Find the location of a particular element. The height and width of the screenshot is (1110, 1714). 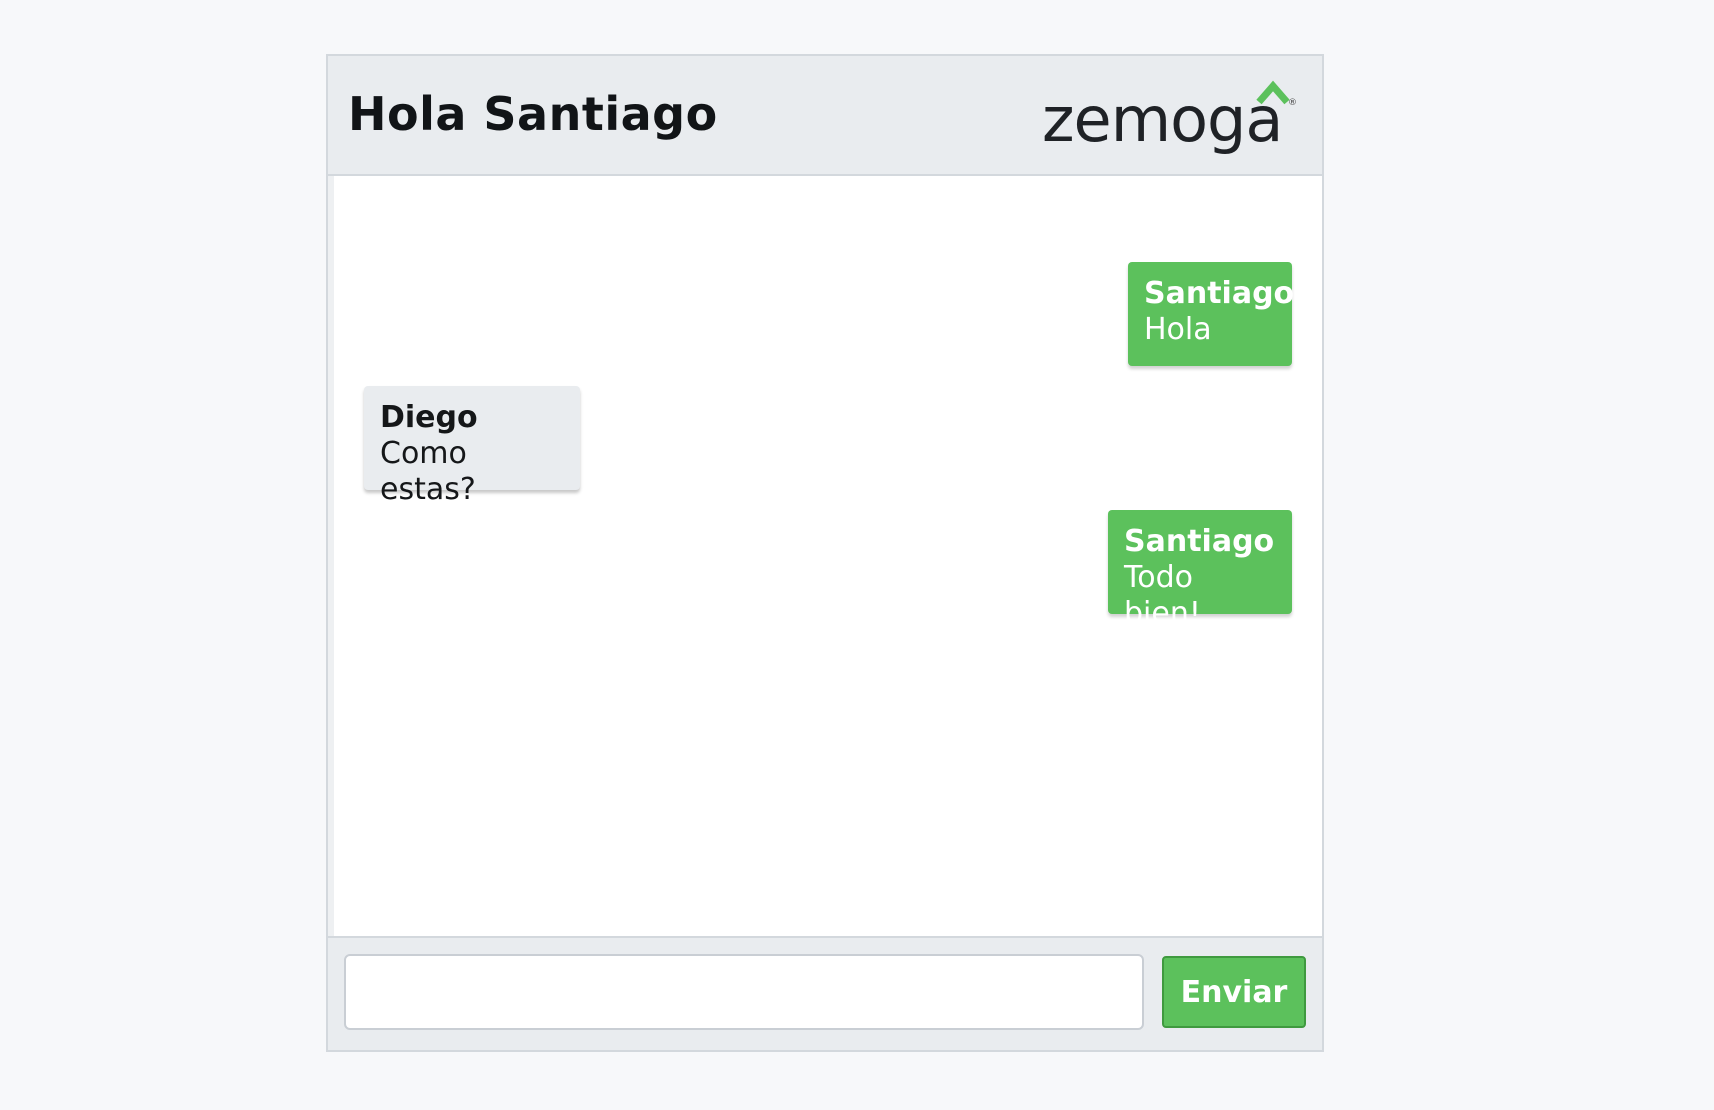

zemoga-logo: zemoga ® is located at coordinates (1172, 119).